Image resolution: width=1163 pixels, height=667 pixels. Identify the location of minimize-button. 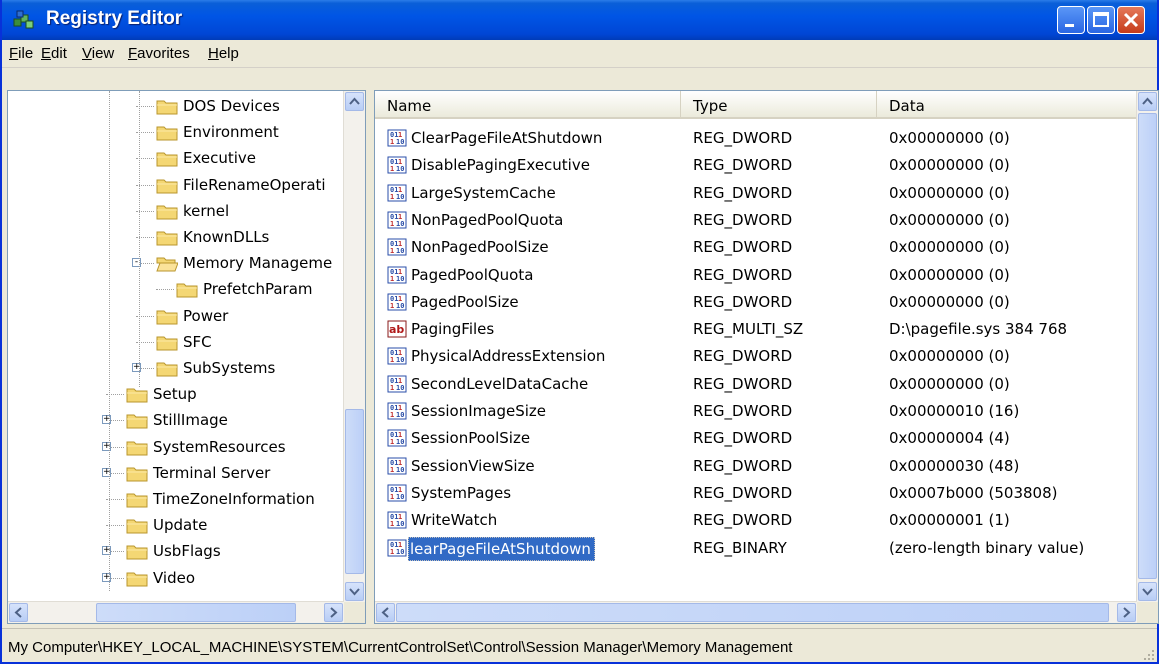
(1071, 20).